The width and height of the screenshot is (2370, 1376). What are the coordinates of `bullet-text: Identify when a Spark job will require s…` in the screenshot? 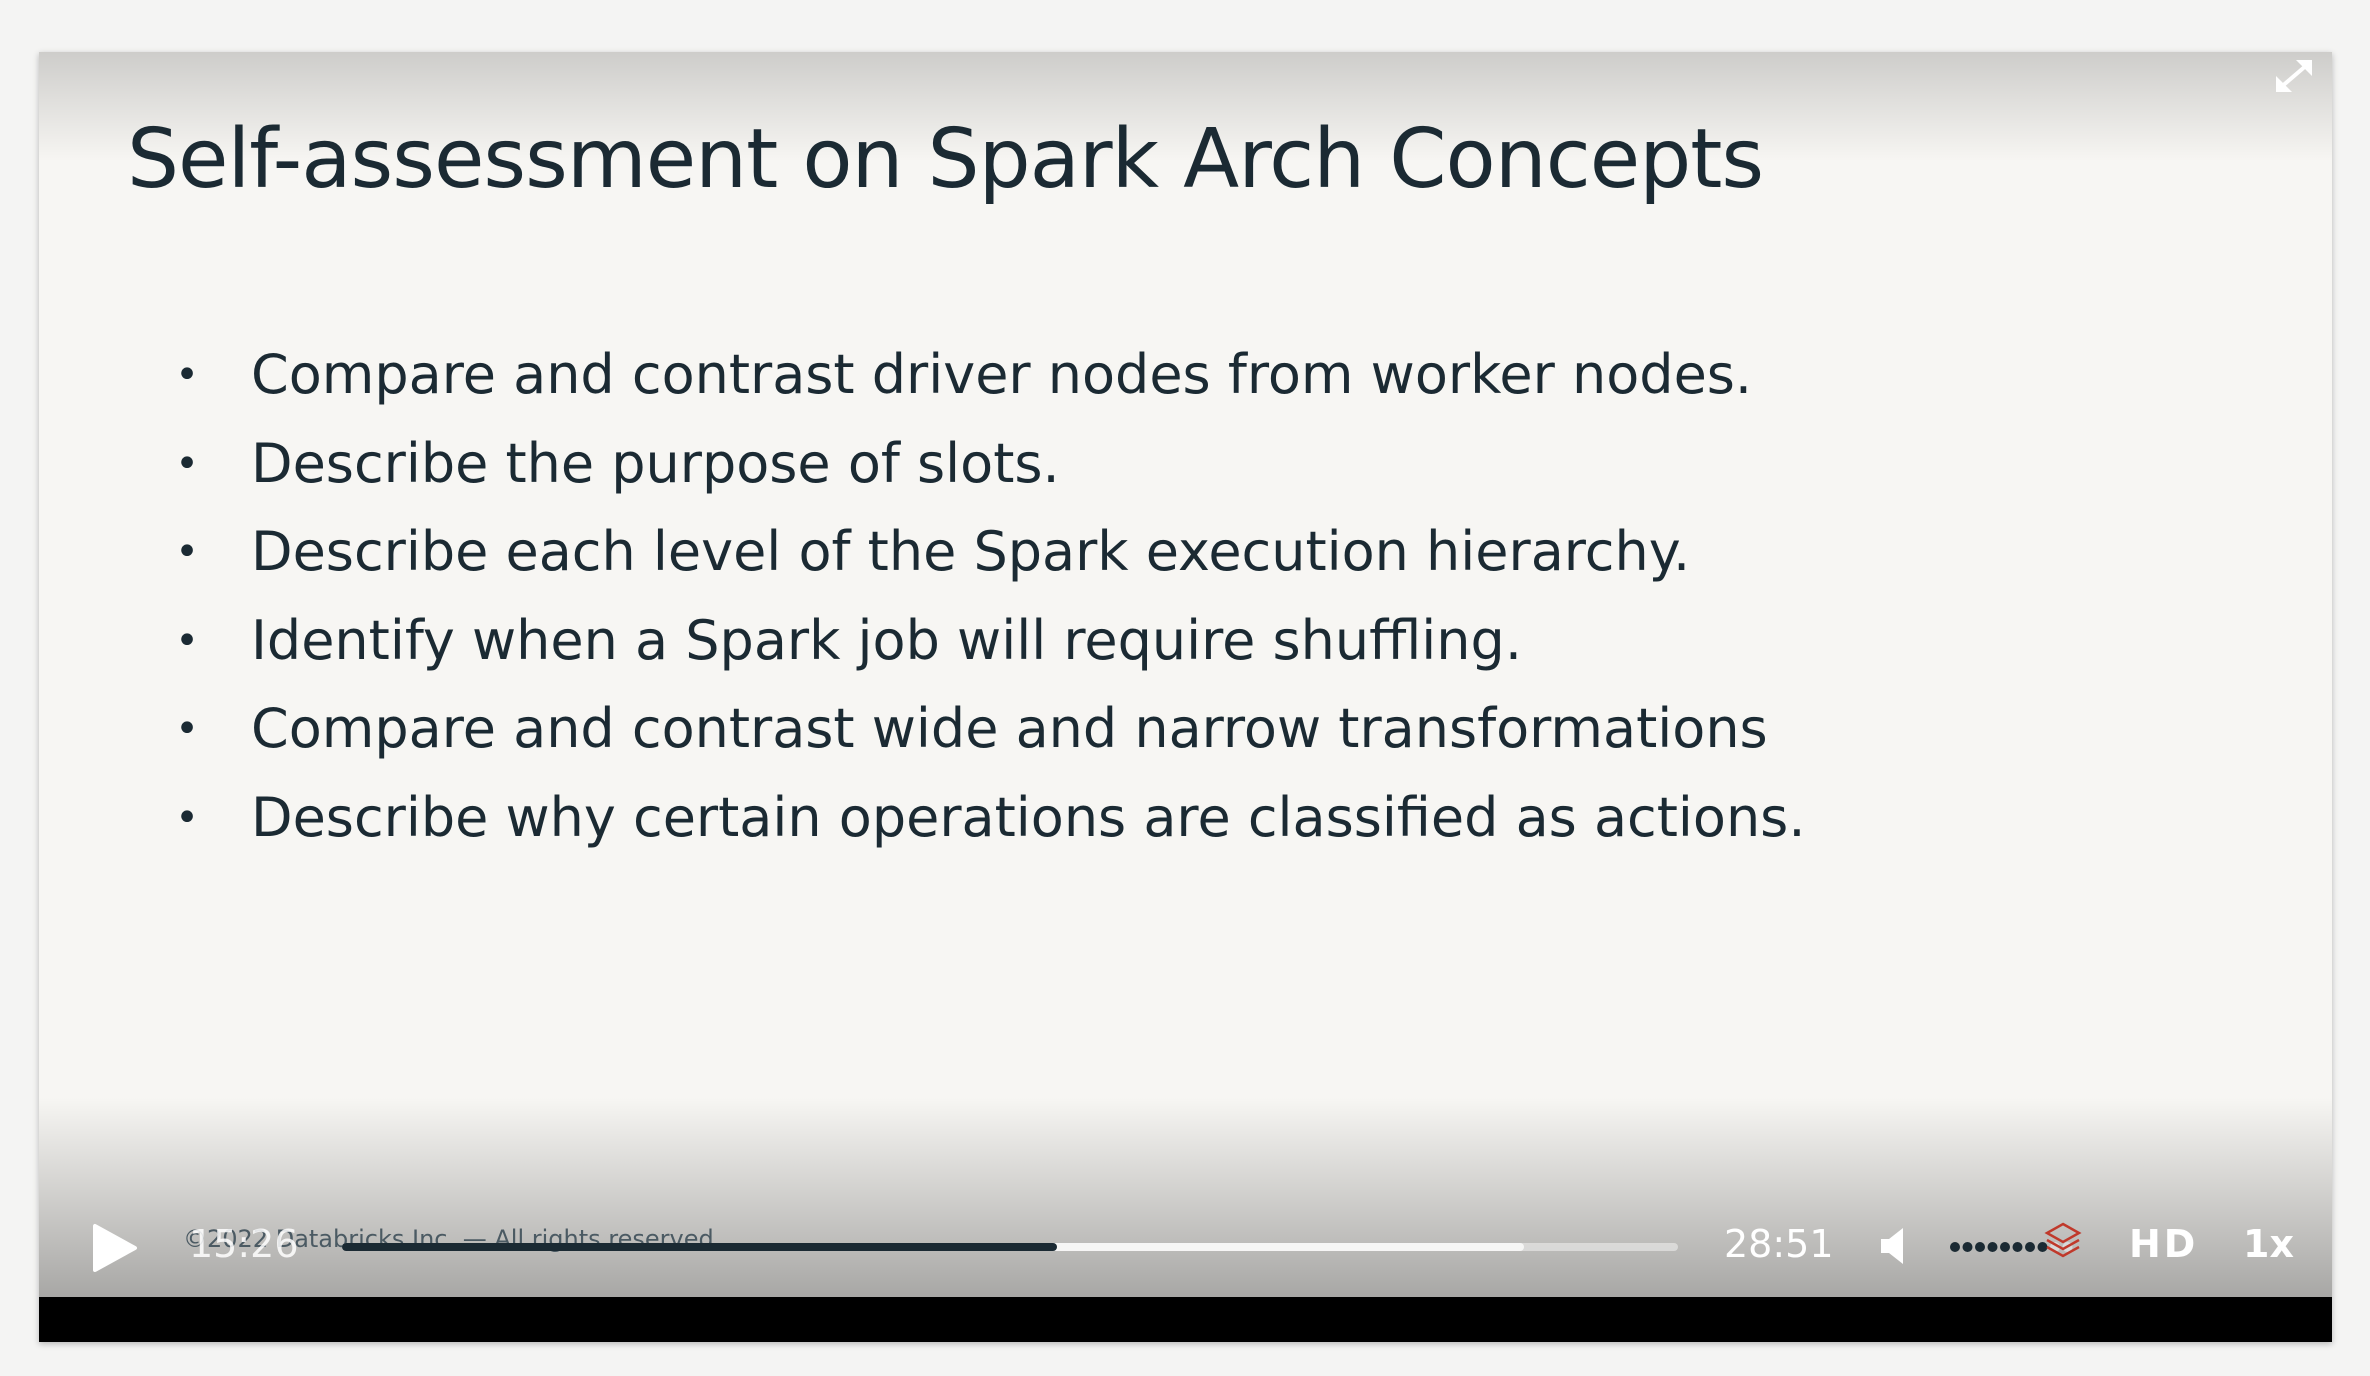 It's located at (886, 640).